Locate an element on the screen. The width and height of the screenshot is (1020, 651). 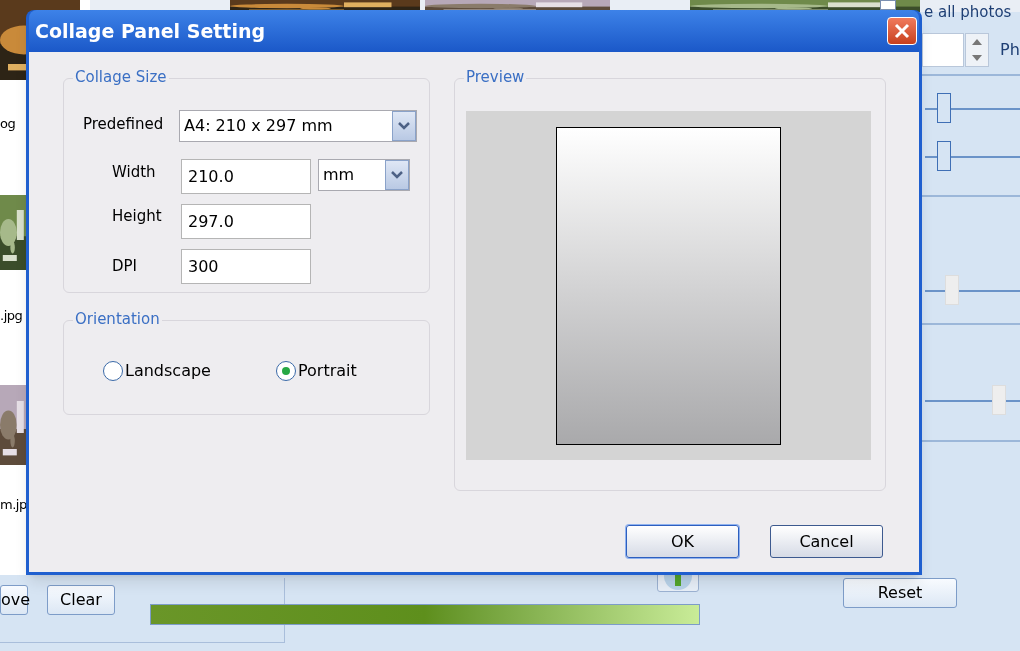
checkbox-label: e all photos is located at coordinates (968, 12).